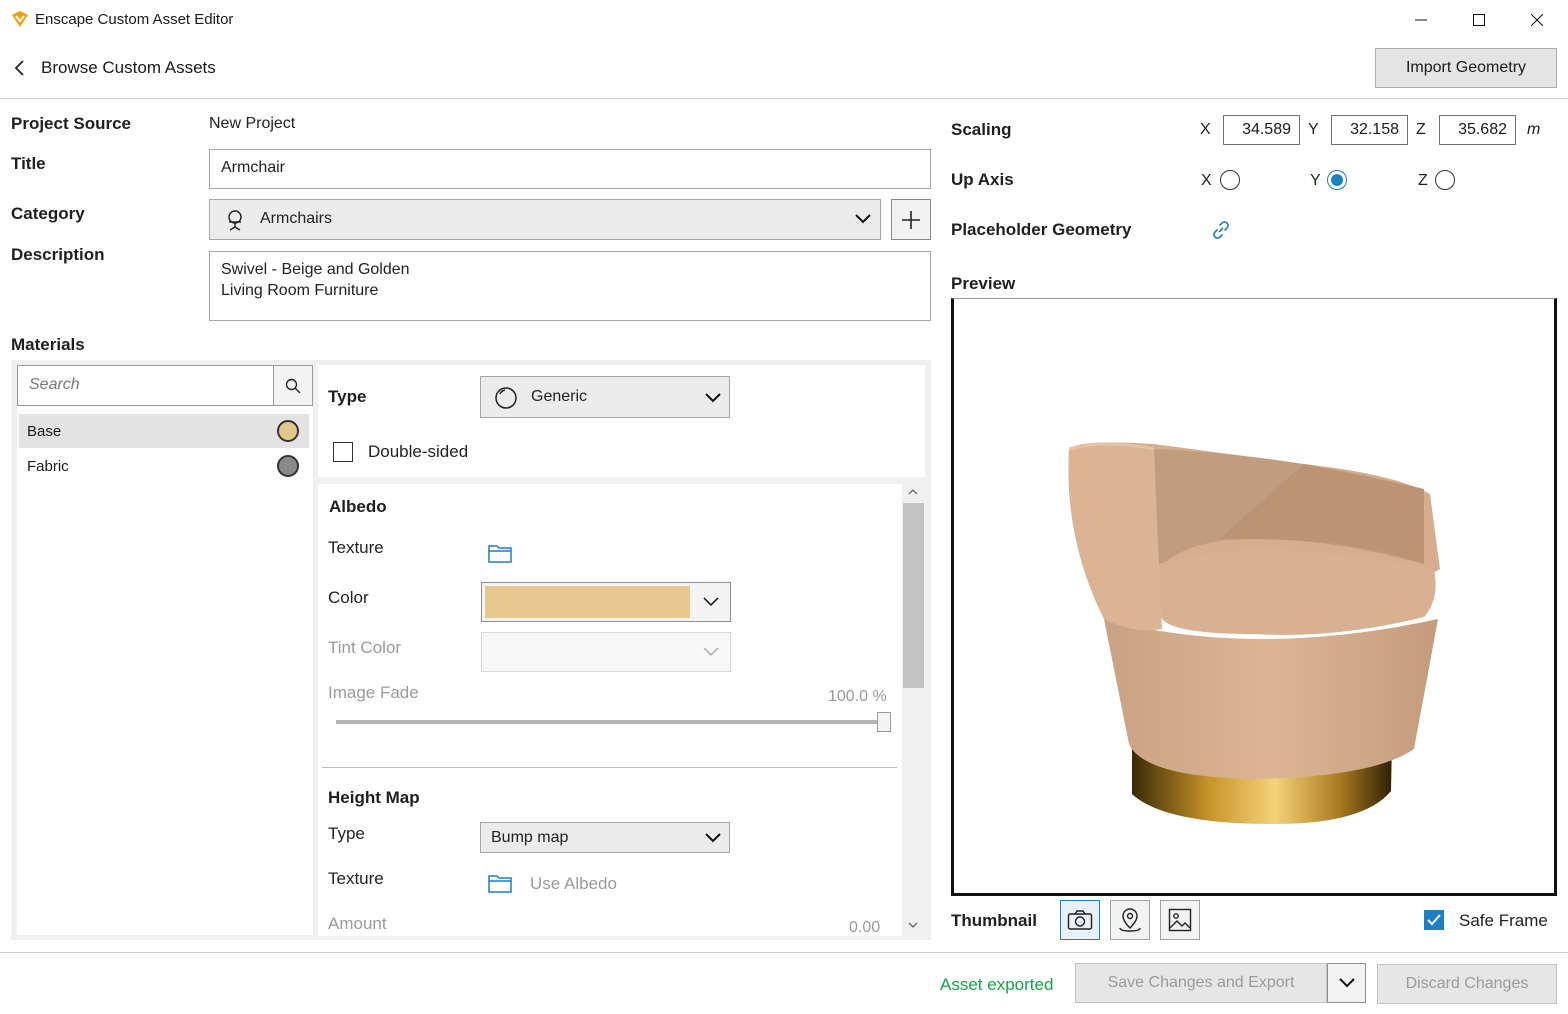 This screenshot has height=1014, width=1568. What do you see at coordinates (530, 837) in the screenshot?
I see `height-map-type-value: Bump map` at bounding box center [530, 837].